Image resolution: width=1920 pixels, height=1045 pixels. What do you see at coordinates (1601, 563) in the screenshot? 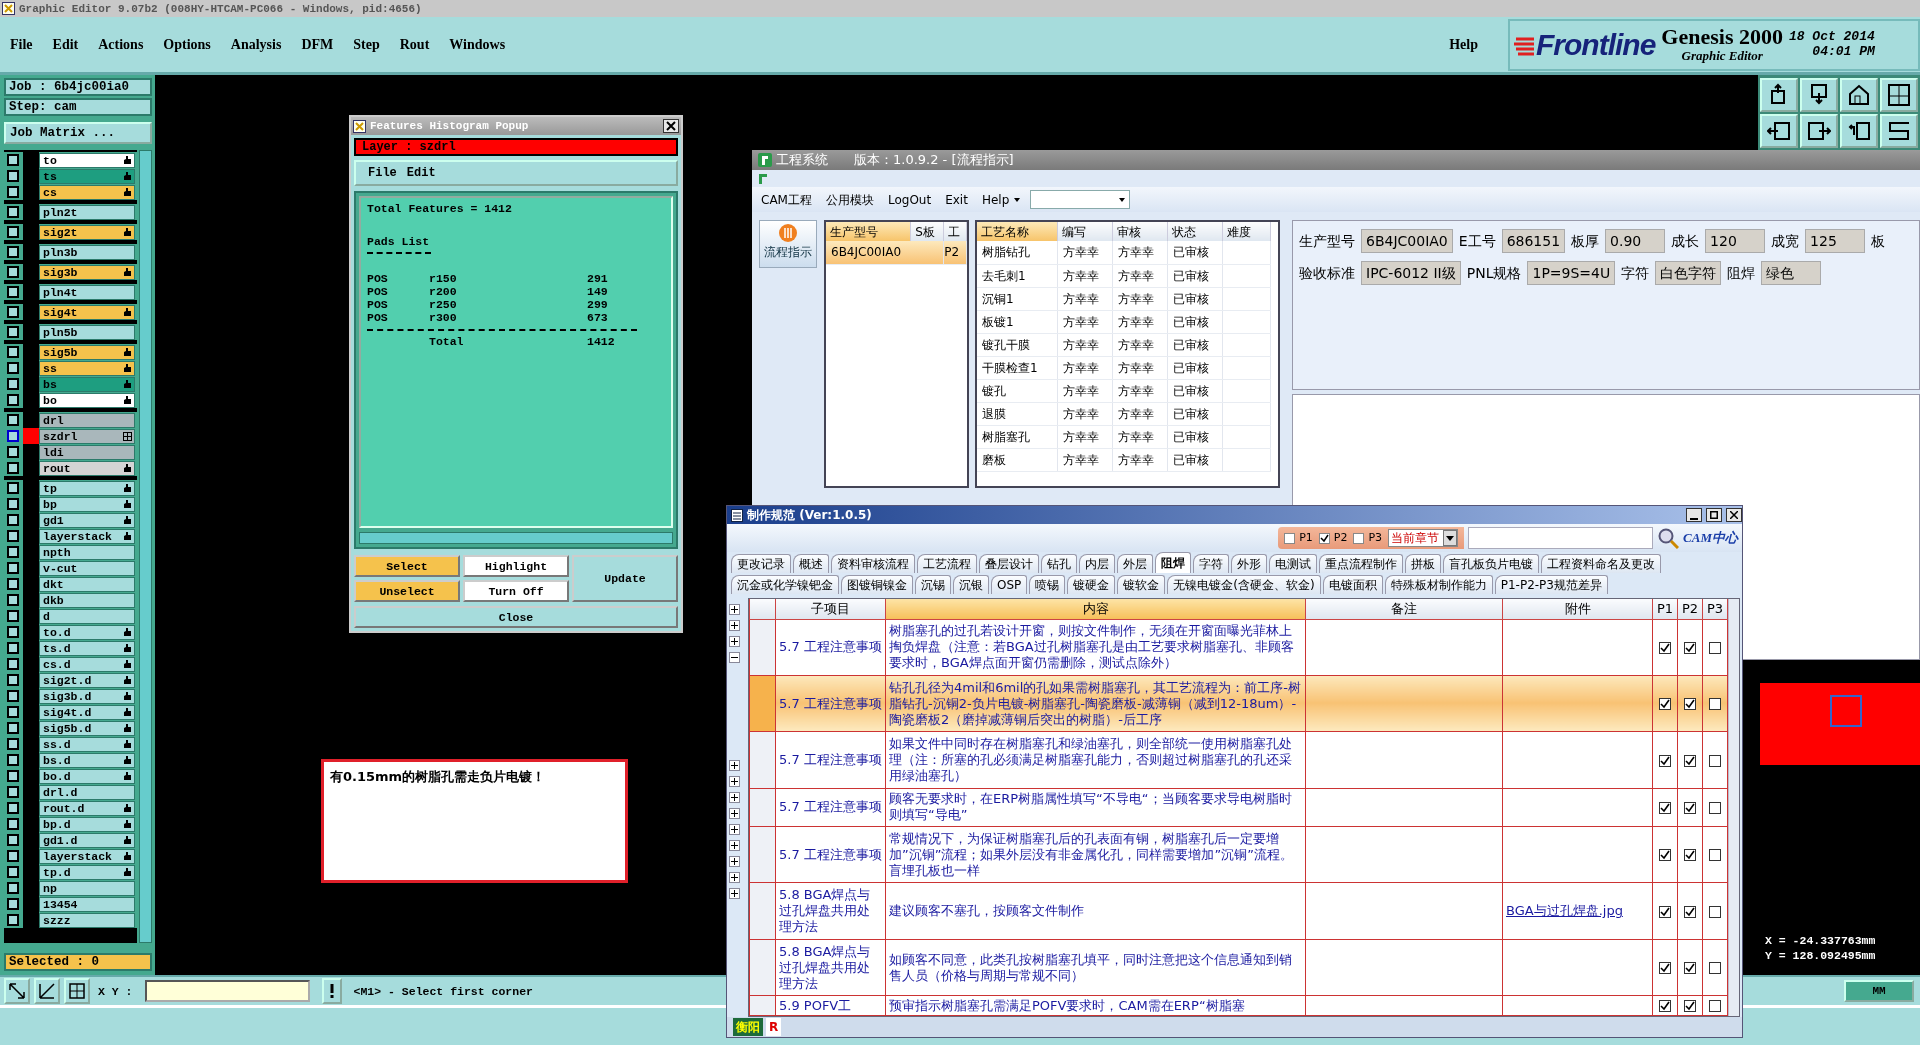
I see `tab: 工程资料命名及更改` at bounding box center [1601, 563].